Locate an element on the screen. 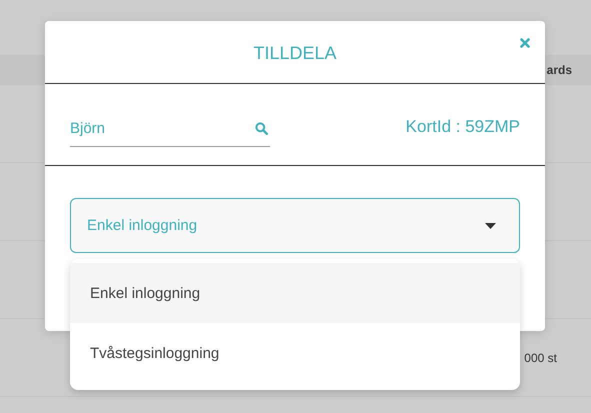 The width and height of the screenshot is (591, 413). column-header: ards is located at coordinates (559, 70).